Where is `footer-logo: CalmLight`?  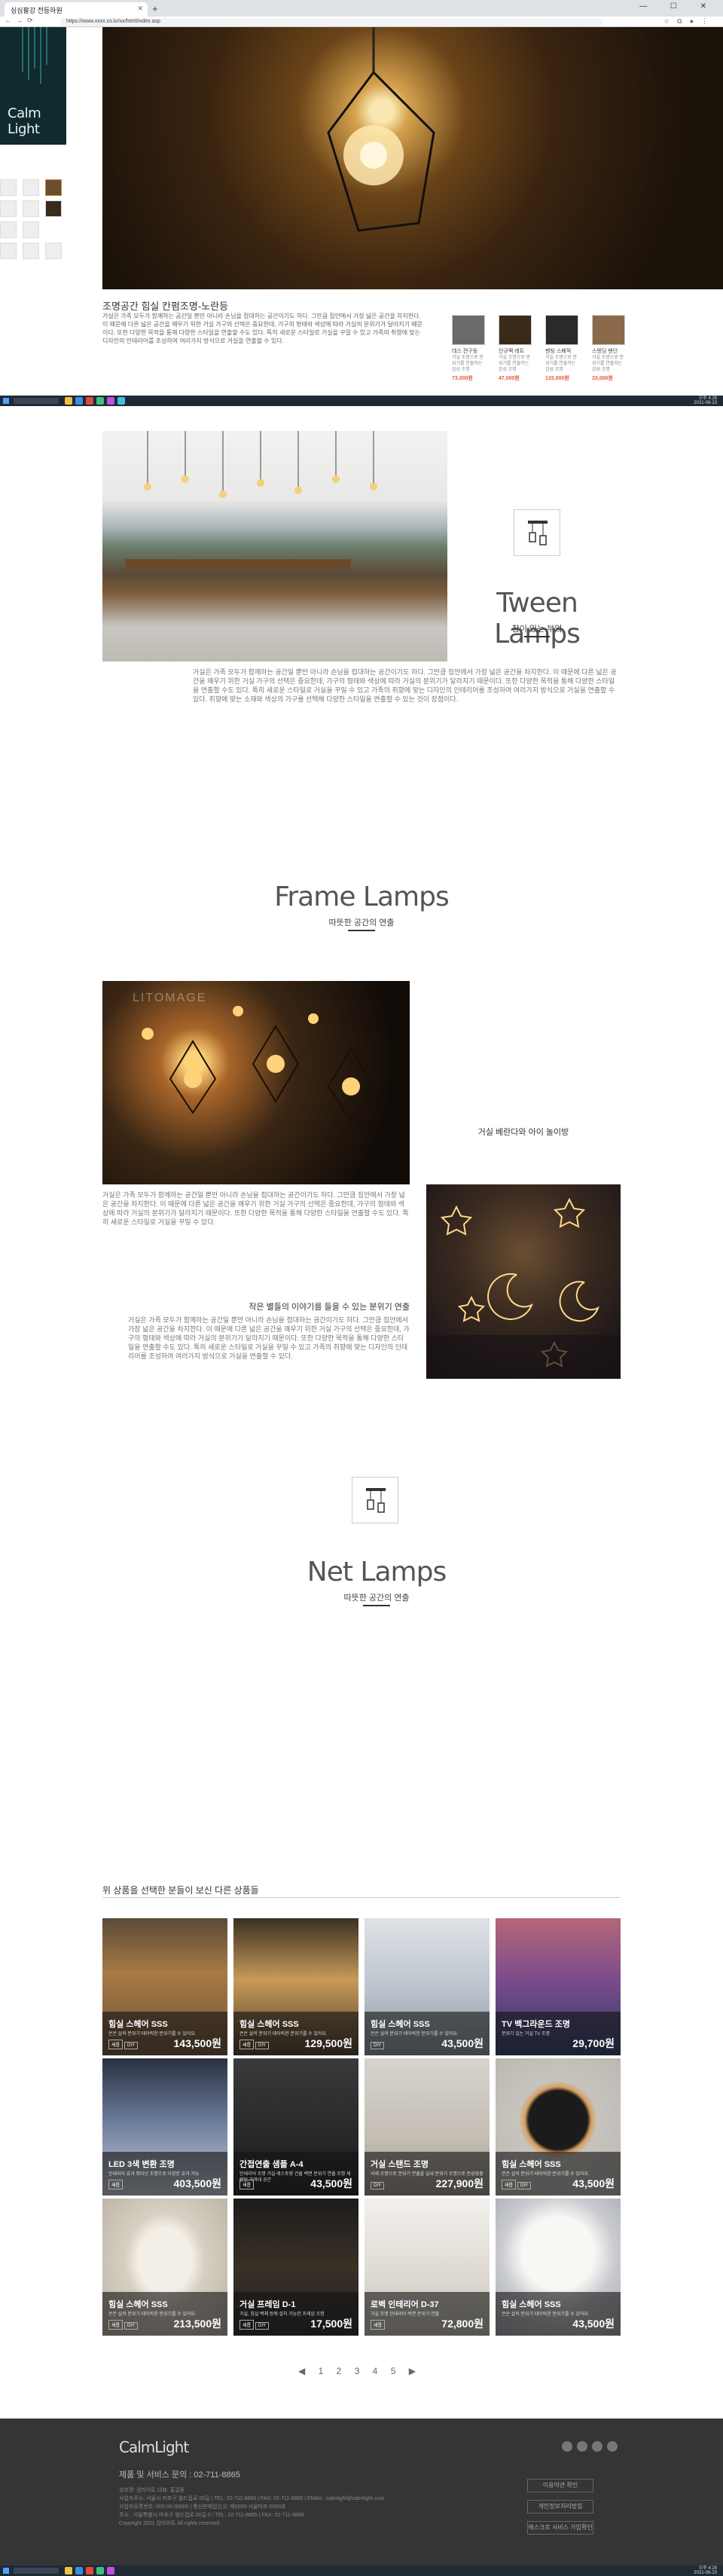 footer-logo: CalmLight is located at coordinates (154, 2447).